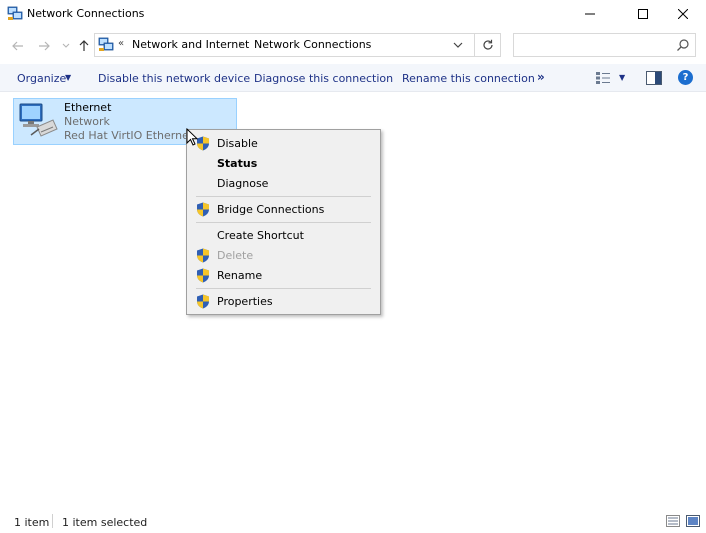 The image size is (706, 533). I want to click on search-input, so click(595, 46).